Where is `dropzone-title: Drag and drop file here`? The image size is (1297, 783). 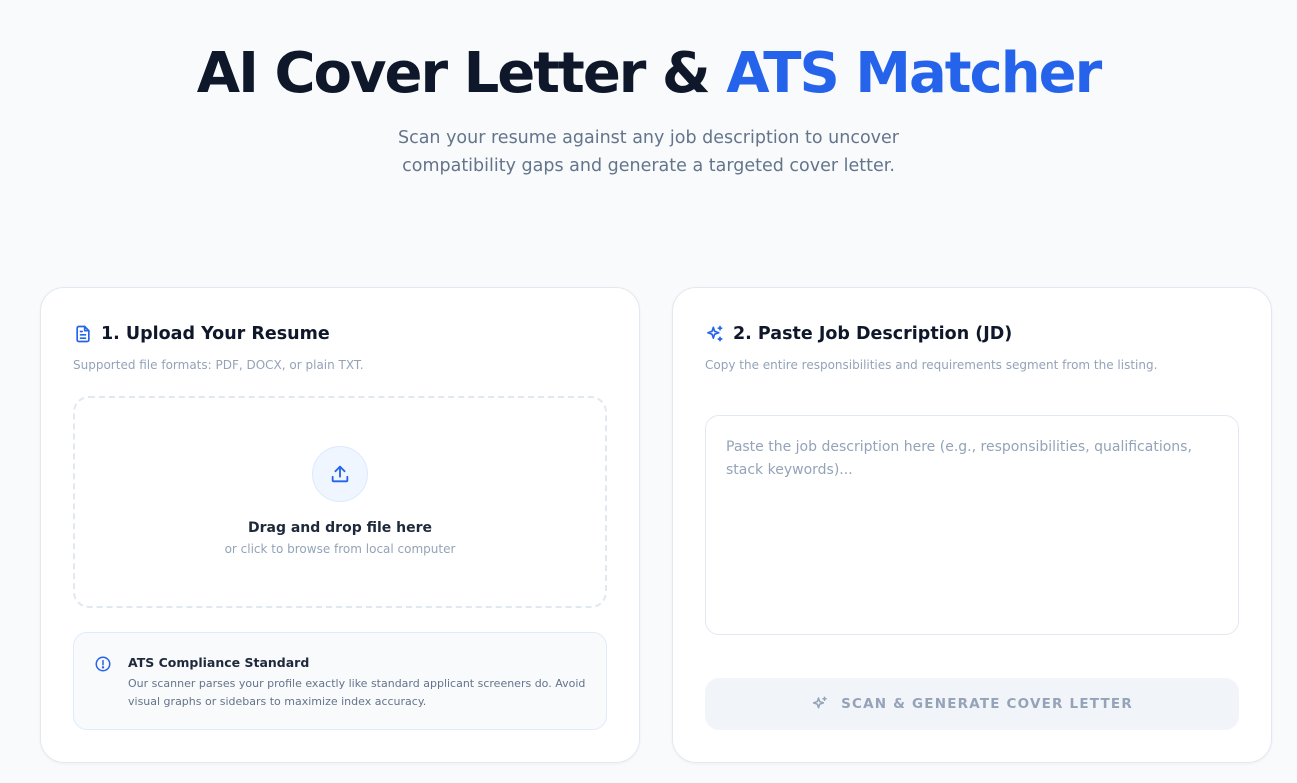 dropzone-title: Drag and drop file here is located at coordinates (340, 528).